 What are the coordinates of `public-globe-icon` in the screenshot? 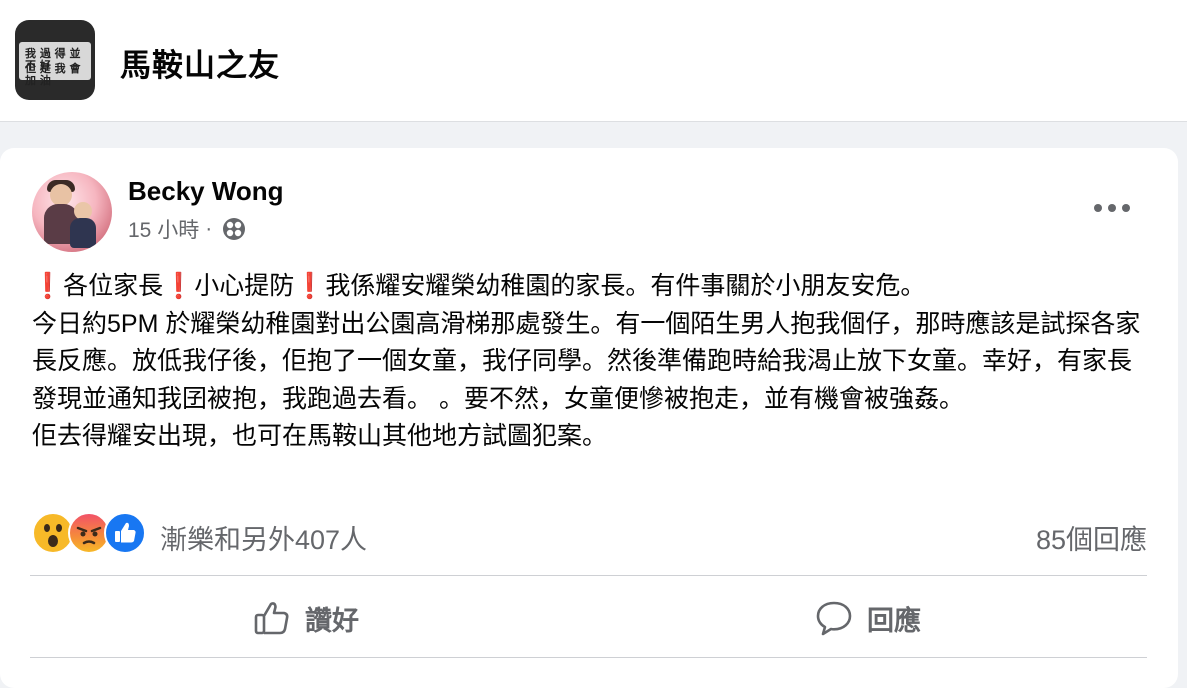 It's located at (234, 229).